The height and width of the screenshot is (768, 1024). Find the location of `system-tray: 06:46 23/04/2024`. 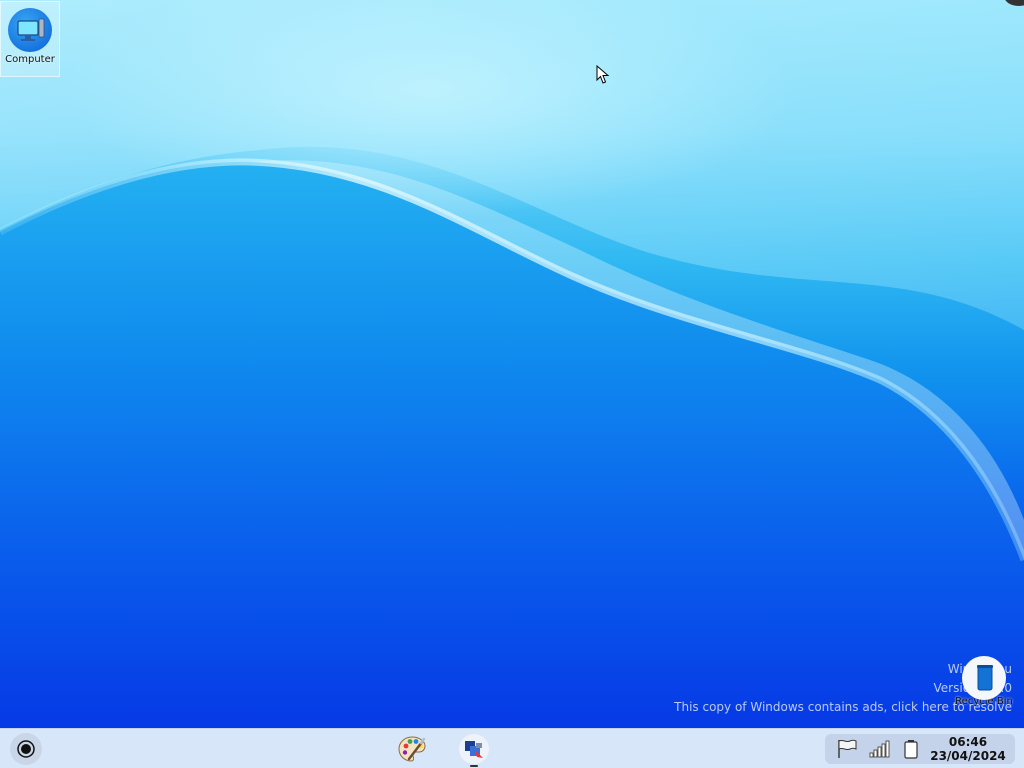

system-tray: 06:46 23/04/2024 is located at coordinates (920, 749).